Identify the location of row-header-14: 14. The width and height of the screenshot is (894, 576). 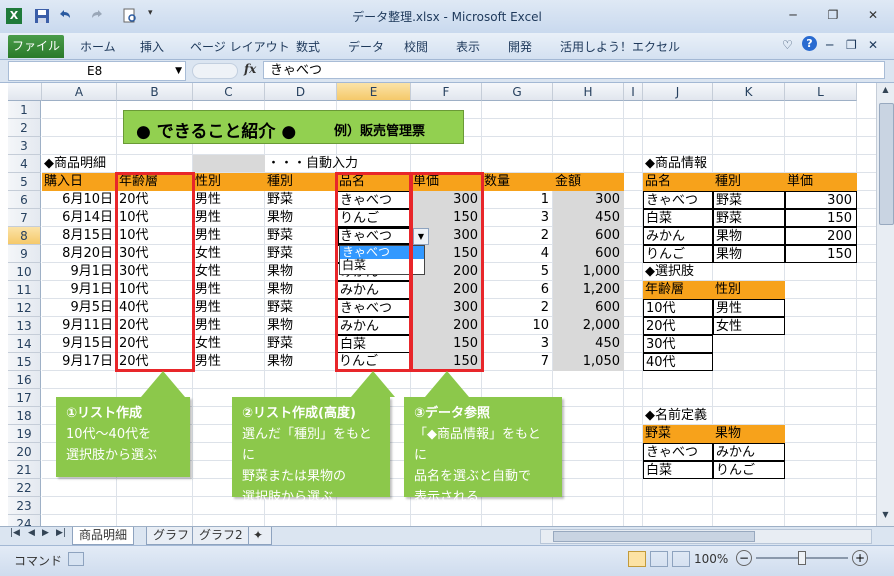
(24, 344).